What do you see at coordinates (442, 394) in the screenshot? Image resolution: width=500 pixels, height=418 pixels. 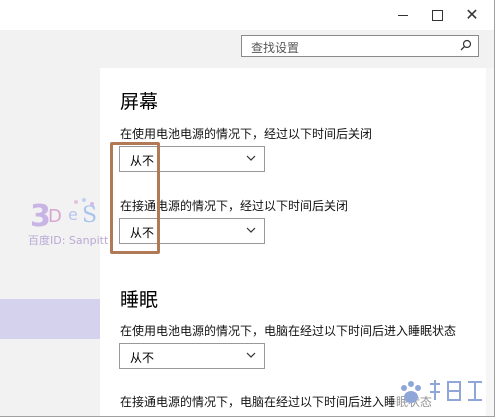 I see `baidu-logo` at bounding box center [442, 394].